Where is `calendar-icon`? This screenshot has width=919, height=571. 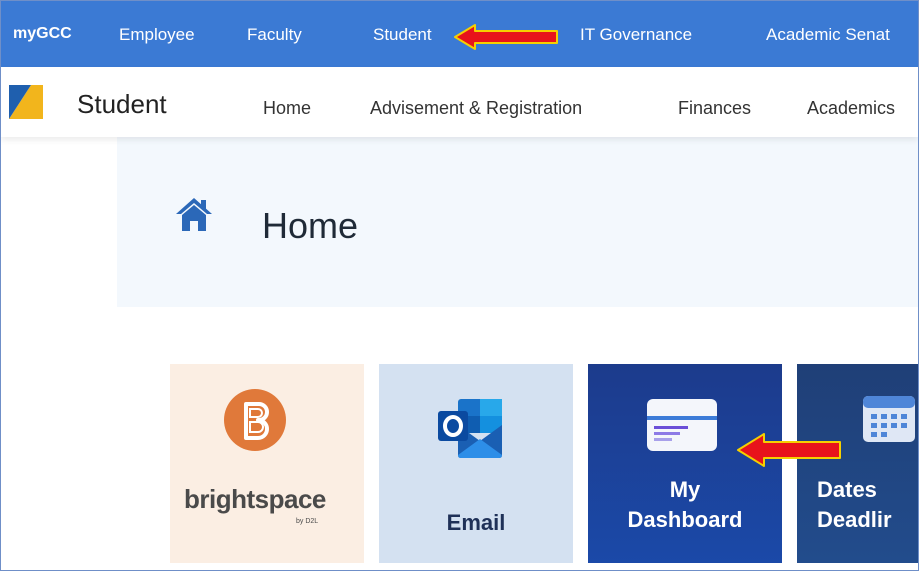 calendar-icon is located at coordinates (889, 419).